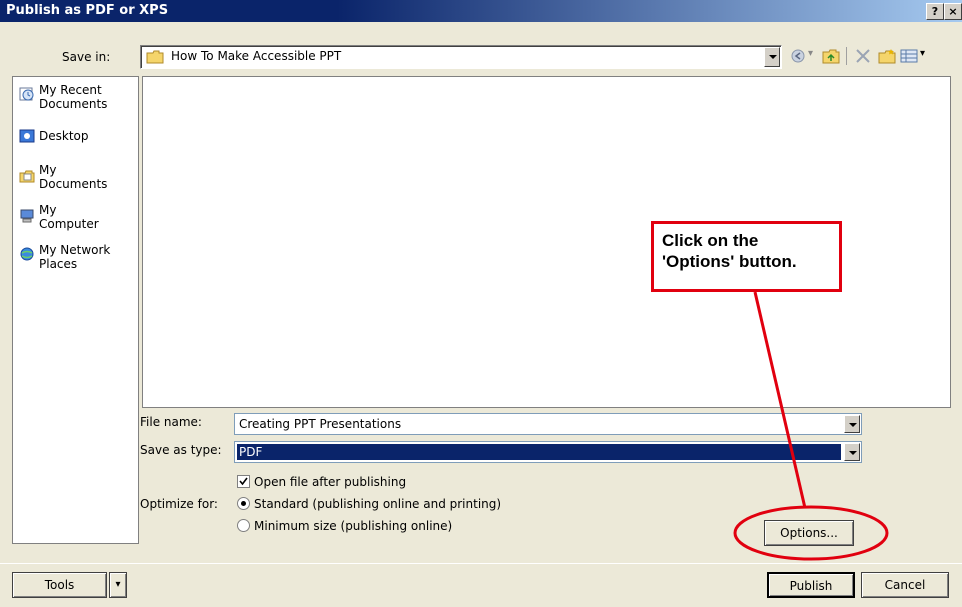 This screenshot has width=962, height=607. I want to click on callout-text: Click on the 'Options' button., so click(729, 251).